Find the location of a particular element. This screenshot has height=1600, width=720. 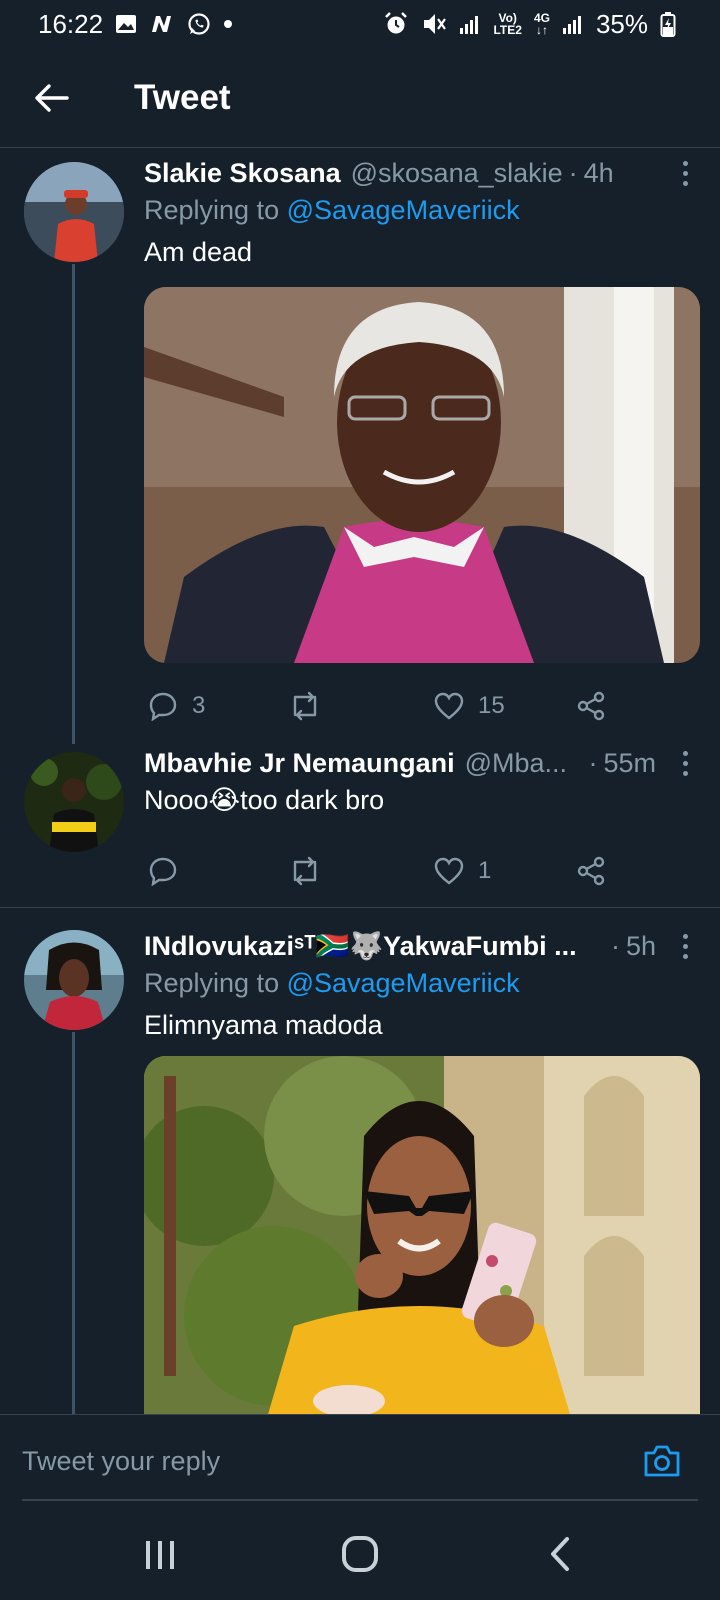

reply-bar is located at coordinates (360, 1459).